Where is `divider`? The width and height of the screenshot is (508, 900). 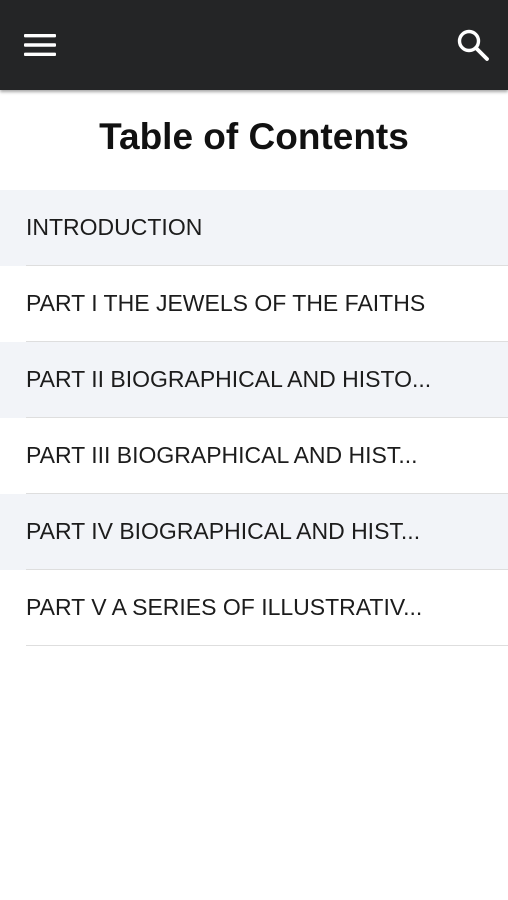
divider is located at coordinates (267, 645).